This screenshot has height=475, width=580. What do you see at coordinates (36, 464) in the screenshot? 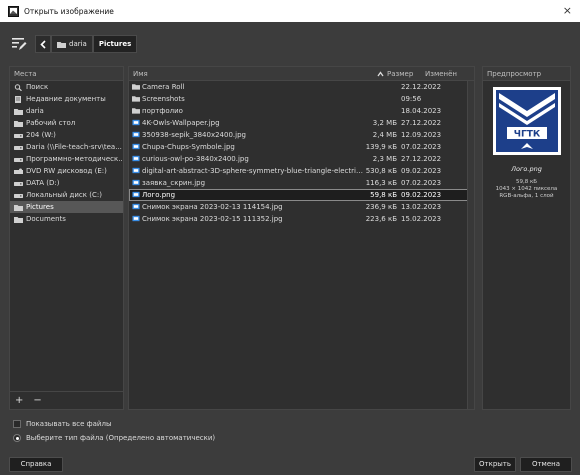
I see `help-button: Справка` at bounding box center [36, 464].